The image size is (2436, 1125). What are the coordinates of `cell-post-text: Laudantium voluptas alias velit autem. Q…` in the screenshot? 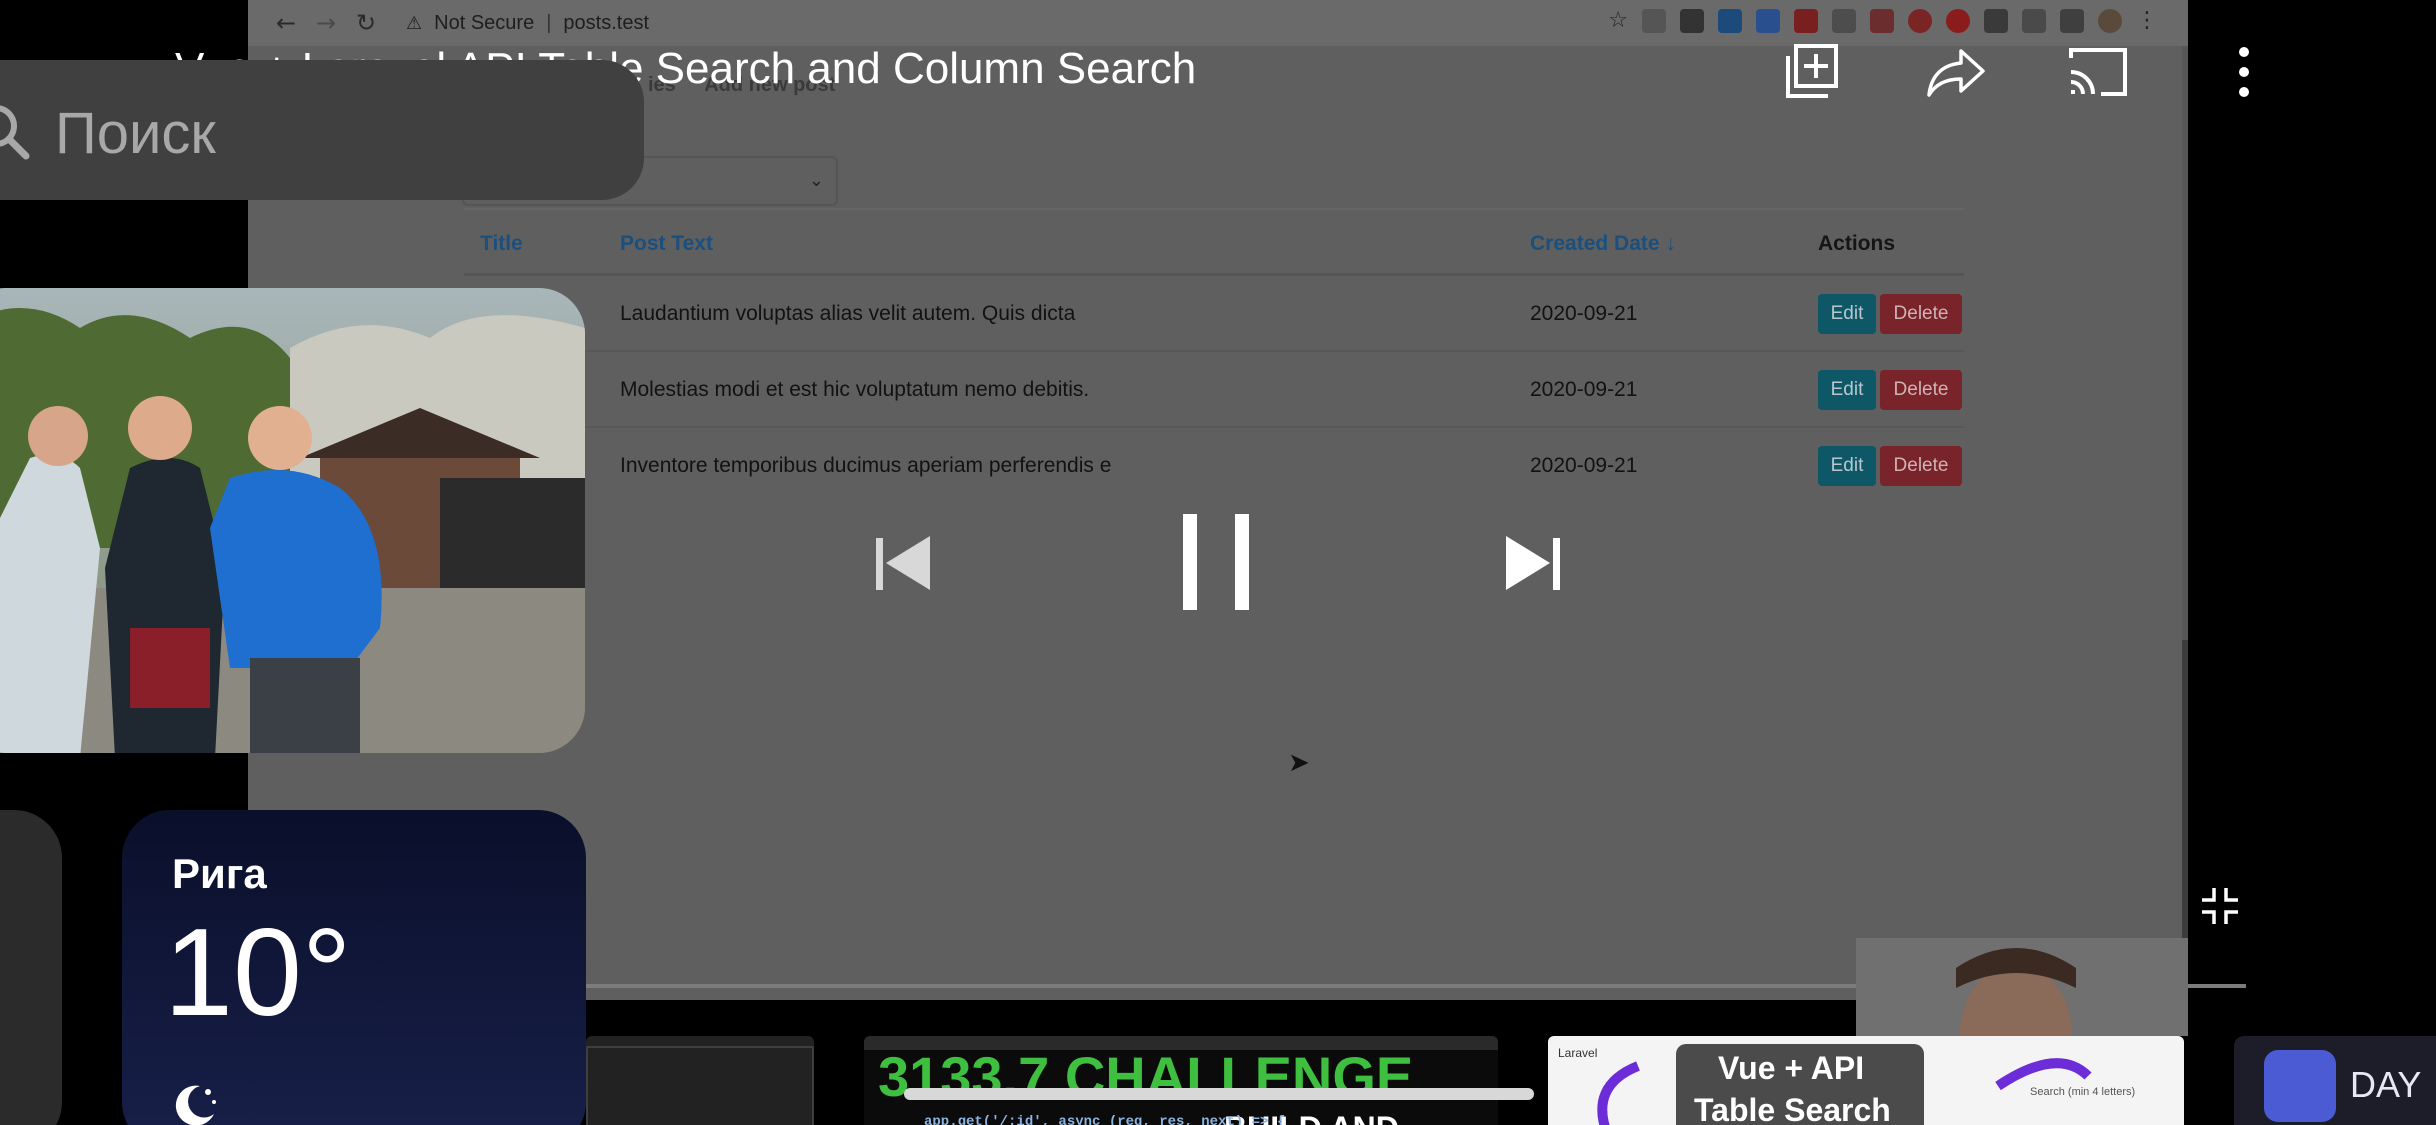 It's located at (848, 313).